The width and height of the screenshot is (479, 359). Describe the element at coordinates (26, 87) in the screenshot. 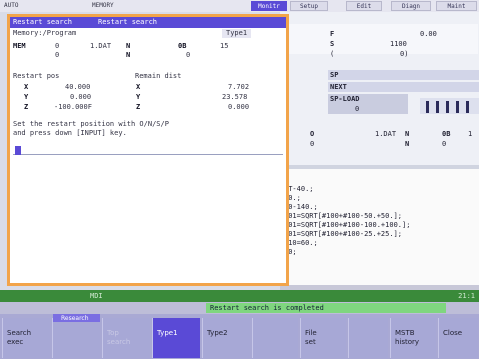

I see `axis-x-label: X` at that location.